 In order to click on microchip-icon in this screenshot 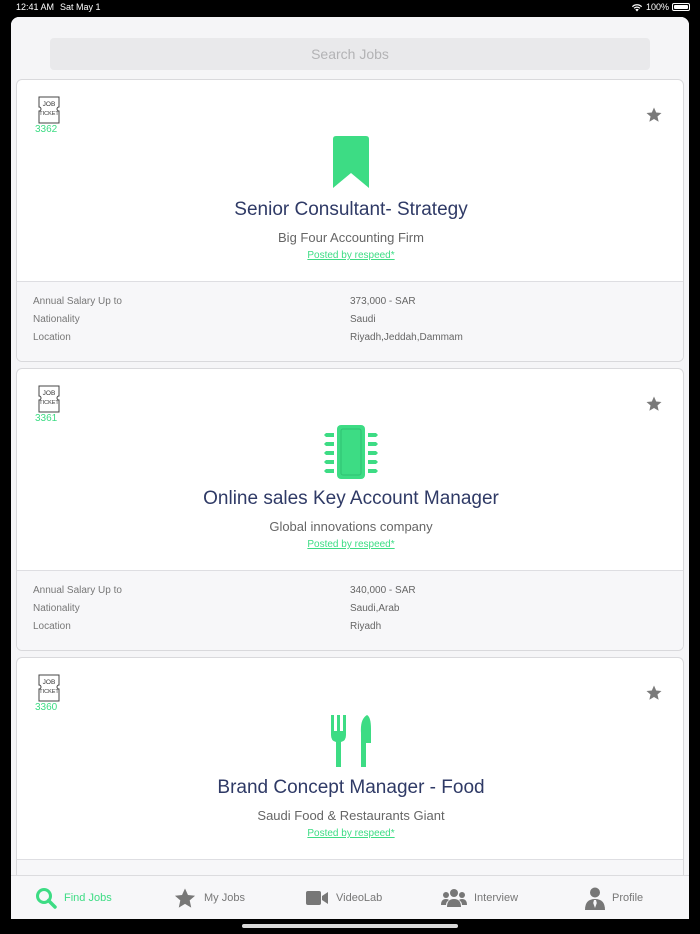, I will do `click(351, 452)`.